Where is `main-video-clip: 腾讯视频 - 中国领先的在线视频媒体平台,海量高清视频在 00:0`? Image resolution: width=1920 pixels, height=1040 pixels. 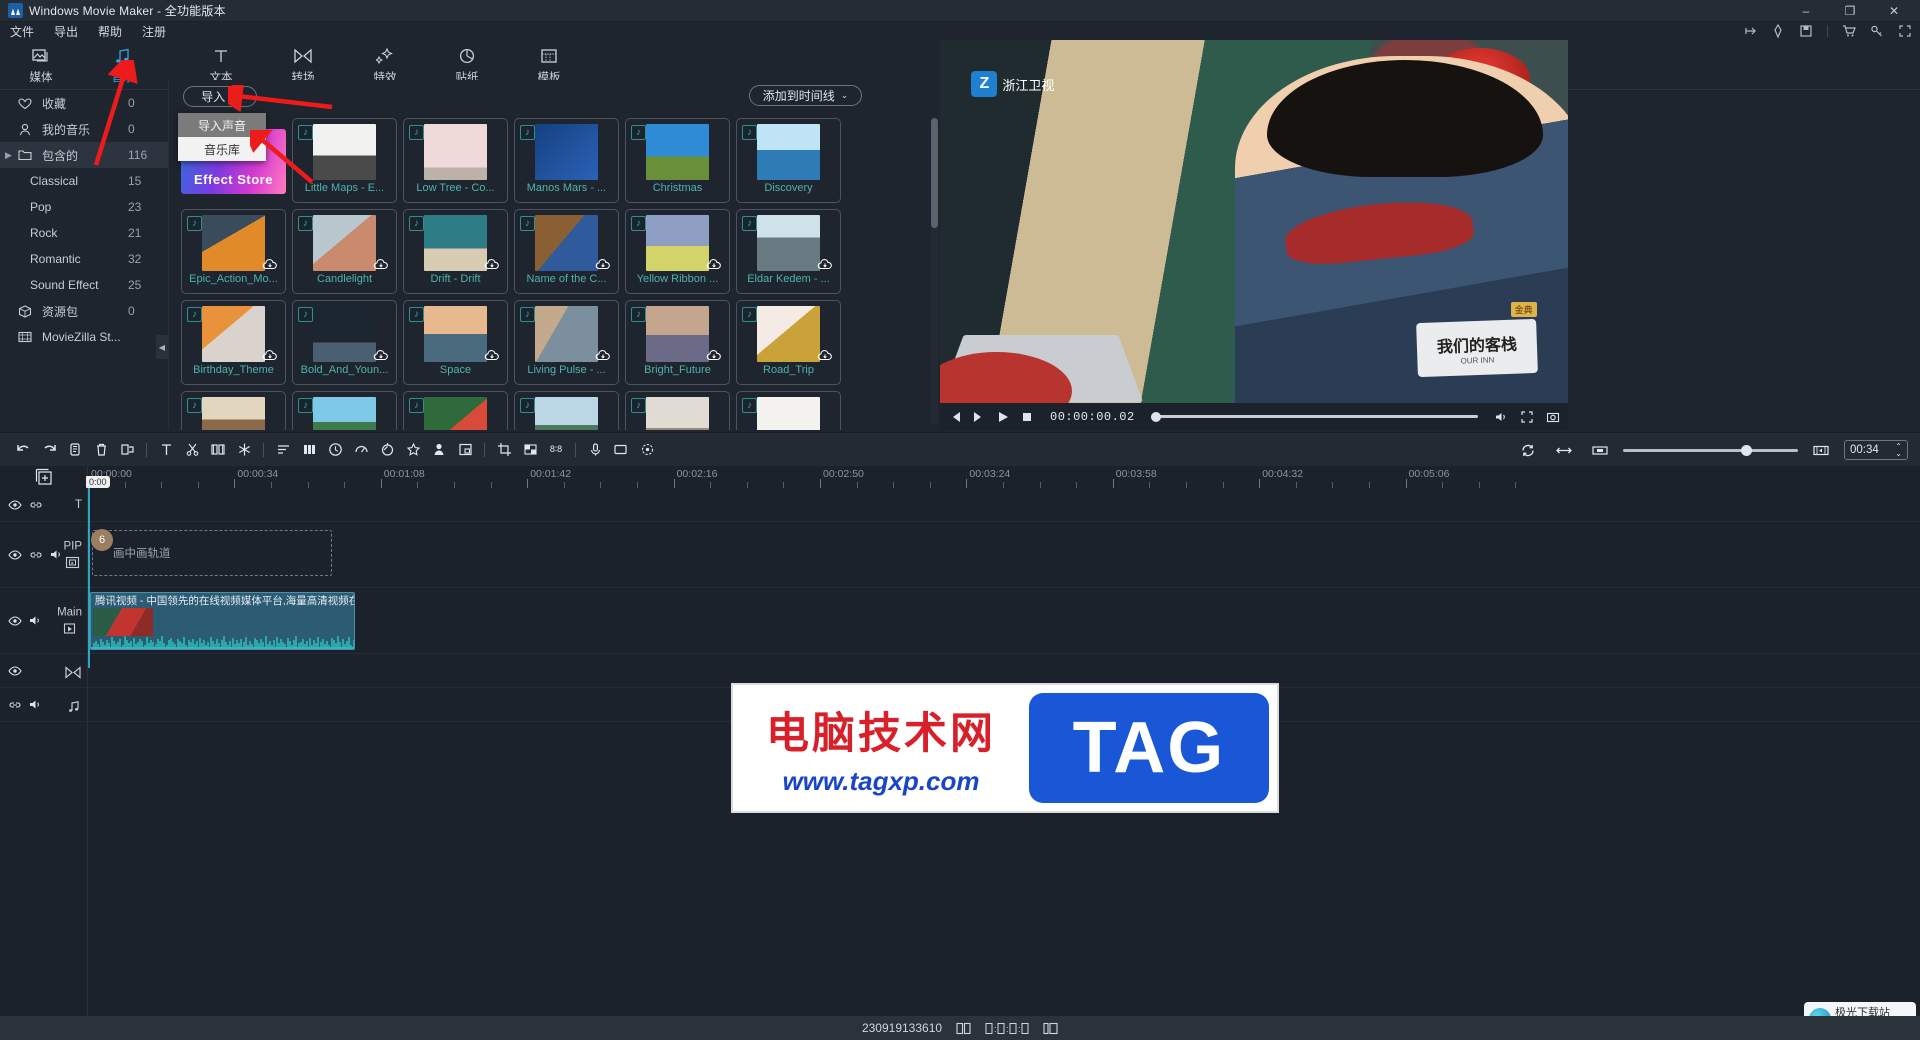 main-video-clip: 腾讯视频 - 中国领先的在线视频媒体平台,海量高清视频在 00:0 is located at coordinates (222, 621).